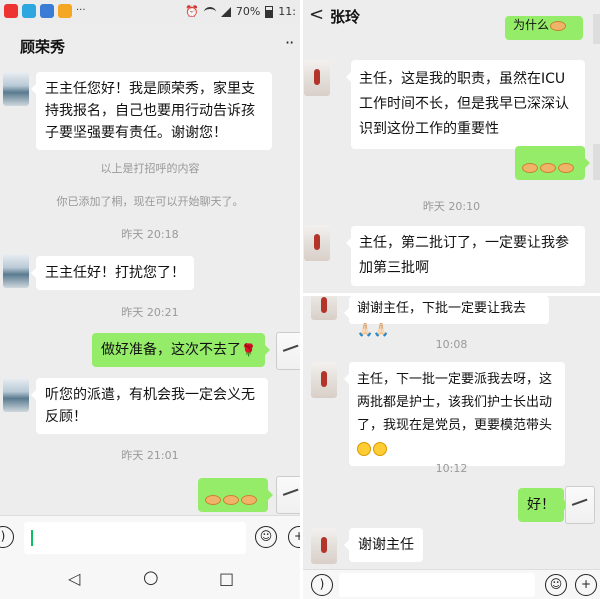 This screenshot has width=600, height=599. What do you see at coordinates (150, 201) in the screenshot?
I see `system-message: 你已添加了桐，现在可以开始聊天了。` at bounding box center [150, 201].